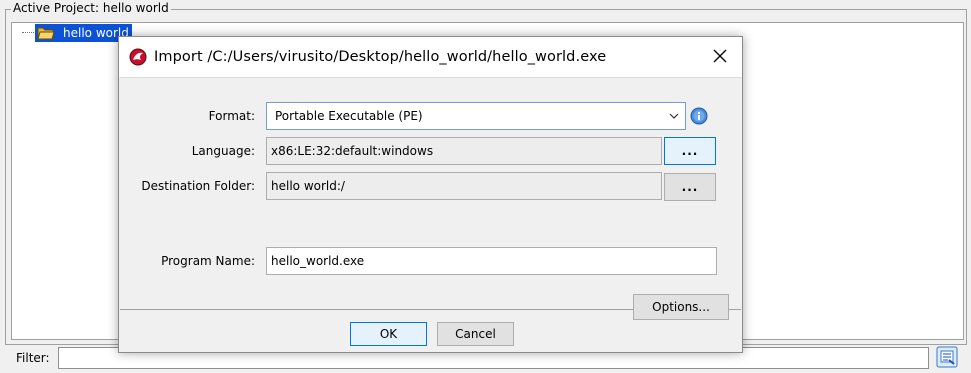  Describe the element at coordinates (699, 116) in the screenshot. I see `info-icon` at that location.